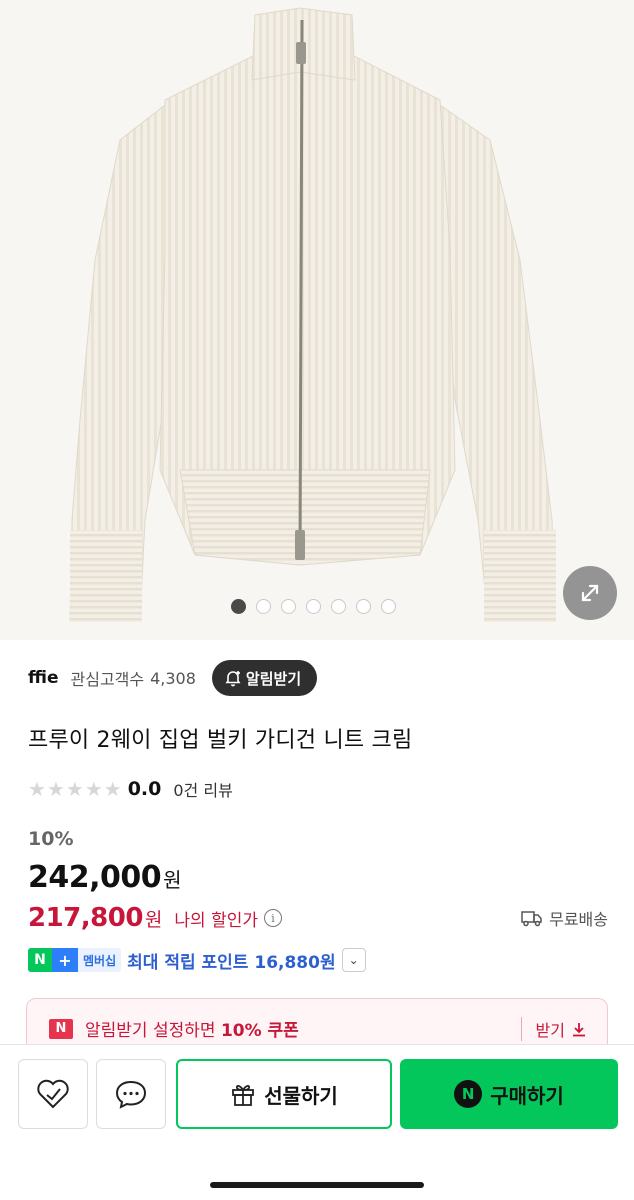 This screenshot has height=1200, width=634. I want to click on naver-plus-membership-badge: N + 멤버십, so click(75, 960).